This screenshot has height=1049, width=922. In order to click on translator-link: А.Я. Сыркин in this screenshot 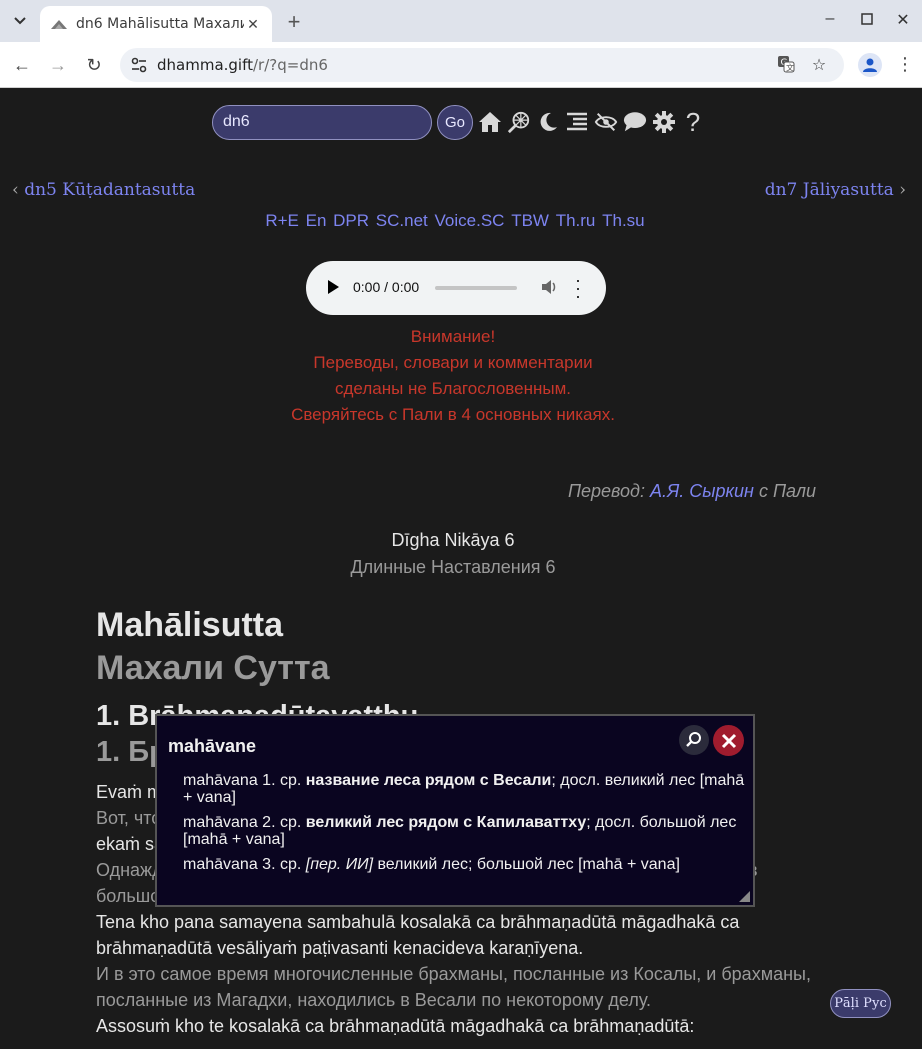, I will do `click(702, 491)`.